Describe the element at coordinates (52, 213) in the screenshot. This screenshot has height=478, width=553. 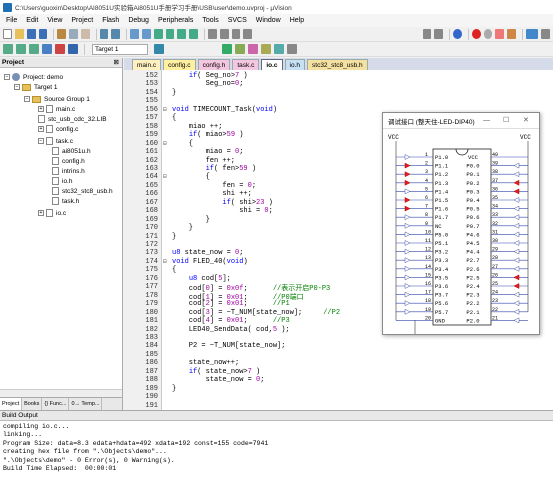
I see `tree-item: + io.c` at that location.